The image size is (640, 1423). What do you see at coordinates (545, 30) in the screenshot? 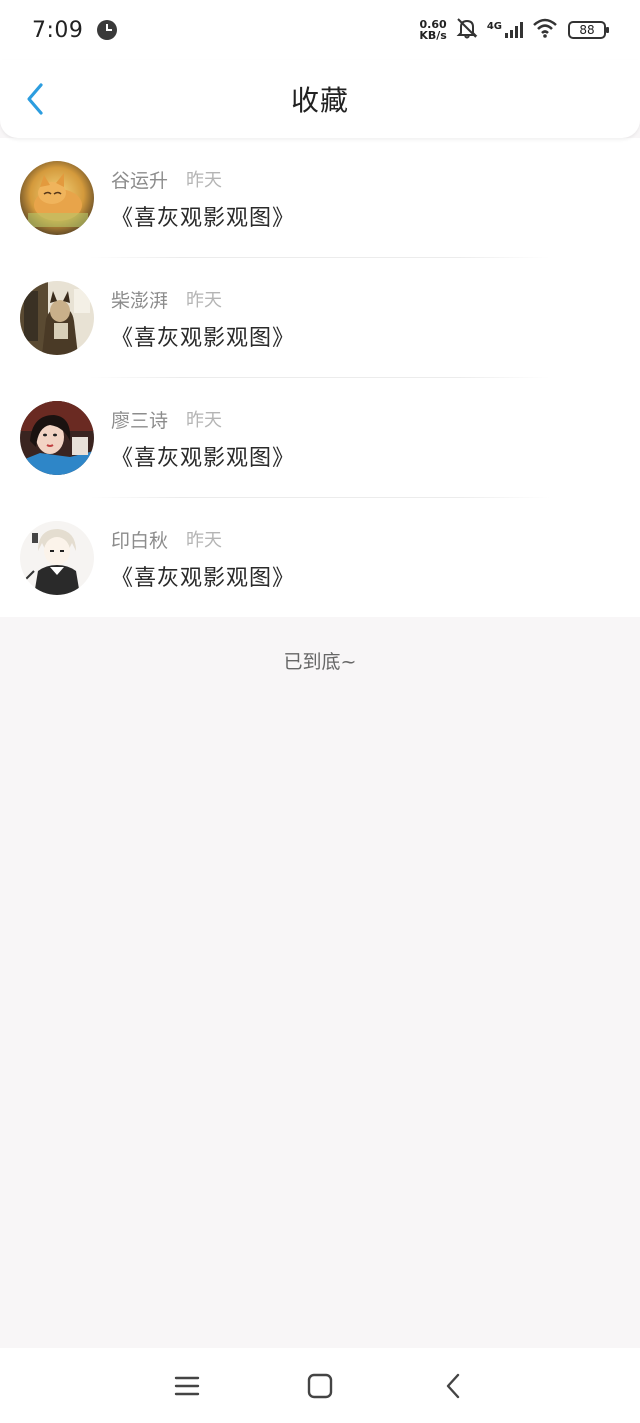
I see `wifi-icon` at bounding box center [545, 30].